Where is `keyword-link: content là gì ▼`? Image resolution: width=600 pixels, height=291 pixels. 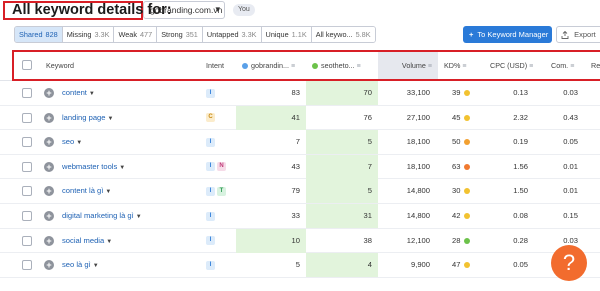
keyword-link: content là gì ▼ is located at coordinates (132, 191).